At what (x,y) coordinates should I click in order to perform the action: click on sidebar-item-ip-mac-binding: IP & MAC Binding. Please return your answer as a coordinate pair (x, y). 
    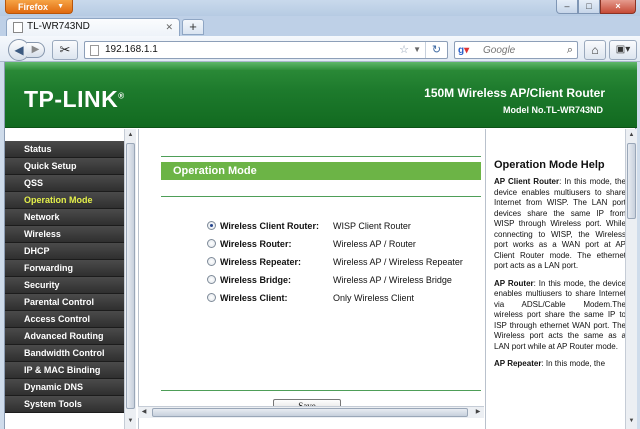
    Looking at the image, I should click on (65, 370).